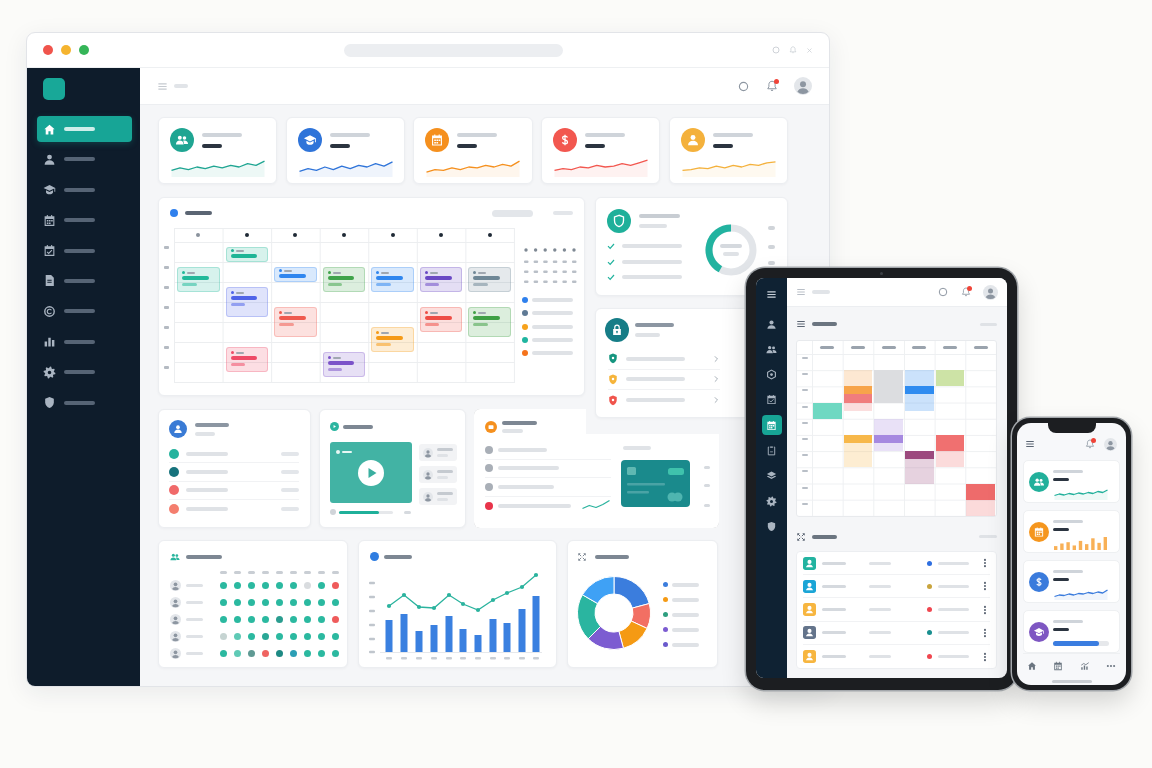 This screenshot has height=768, width=1152. Describe the element at coordinates (49, 402) in the screenshot. I see `shield-icon` at that location.